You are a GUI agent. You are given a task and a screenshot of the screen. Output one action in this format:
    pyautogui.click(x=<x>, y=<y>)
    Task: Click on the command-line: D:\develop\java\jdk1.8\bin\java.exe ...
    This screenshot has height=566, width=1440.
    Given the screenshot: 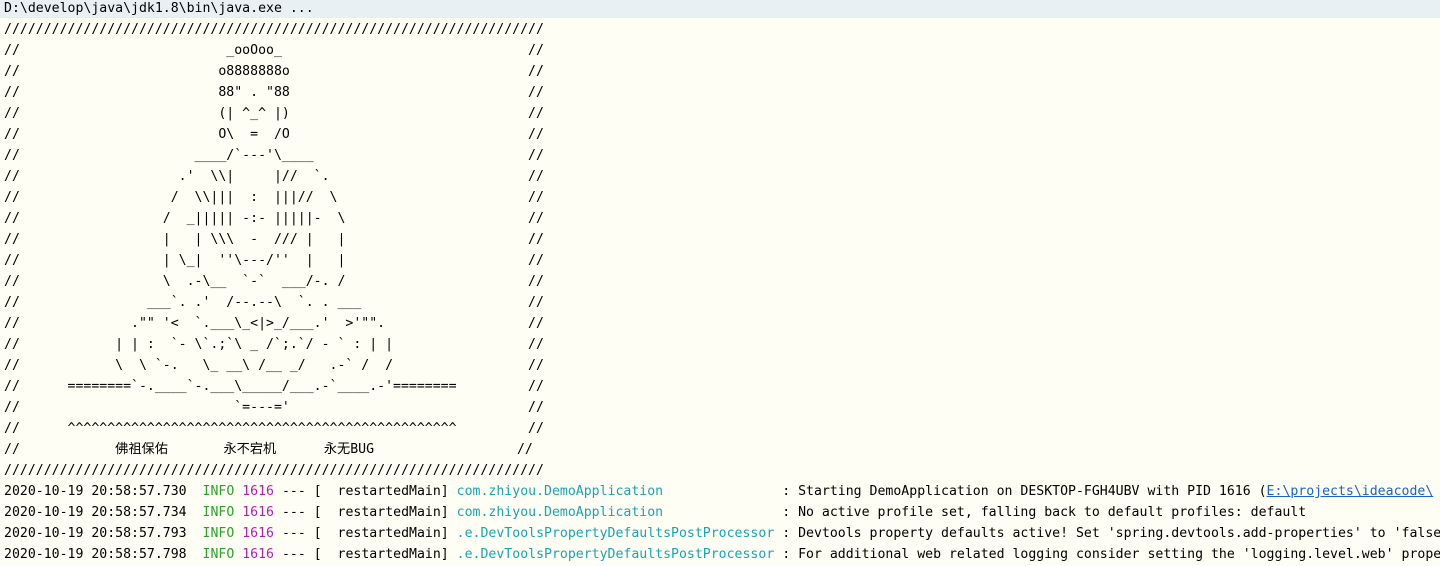 What is the action you would take?
    pyautogui.click(x=720, y=9)
    